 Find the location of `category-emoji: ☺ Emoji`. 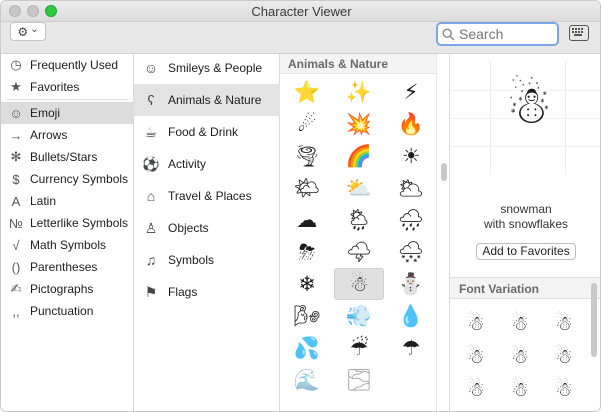

category-emoji: ☺ Emoji is located at coordinates (67, 113).